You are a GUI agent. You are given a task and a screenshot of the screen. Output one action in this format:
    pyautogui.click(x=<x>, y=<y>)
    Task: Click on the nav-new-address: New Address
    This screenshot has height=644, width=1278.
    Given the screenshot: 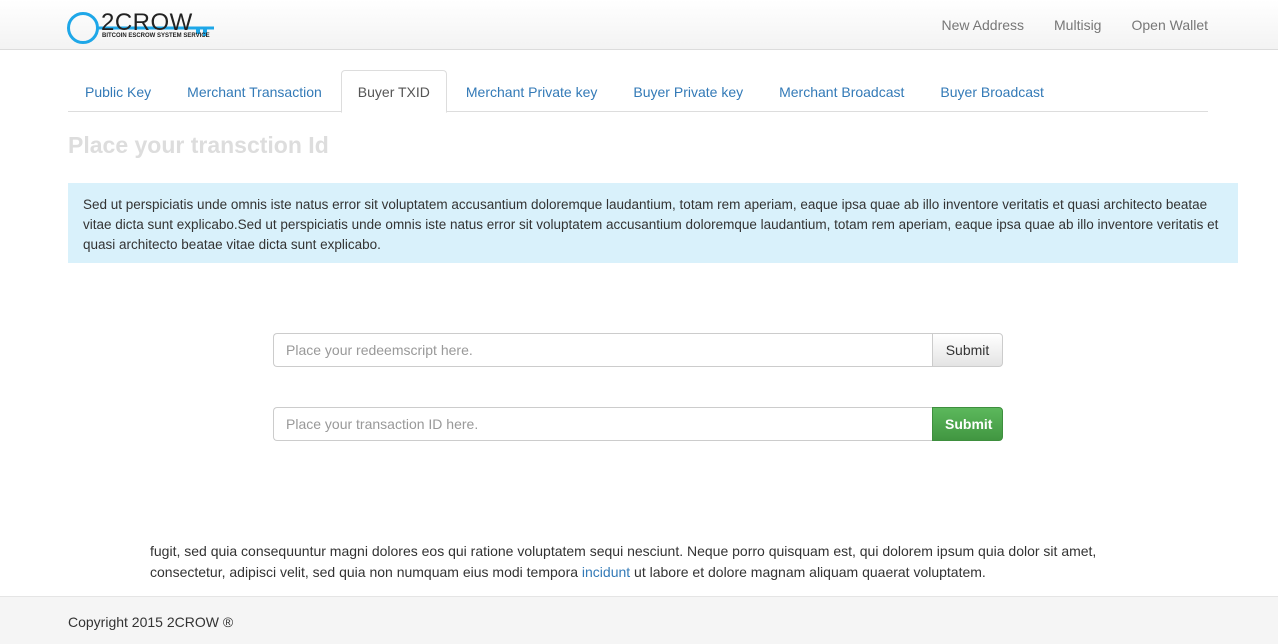 What is the action you would take?
    pyautogui.click(x=983, y=25)
    